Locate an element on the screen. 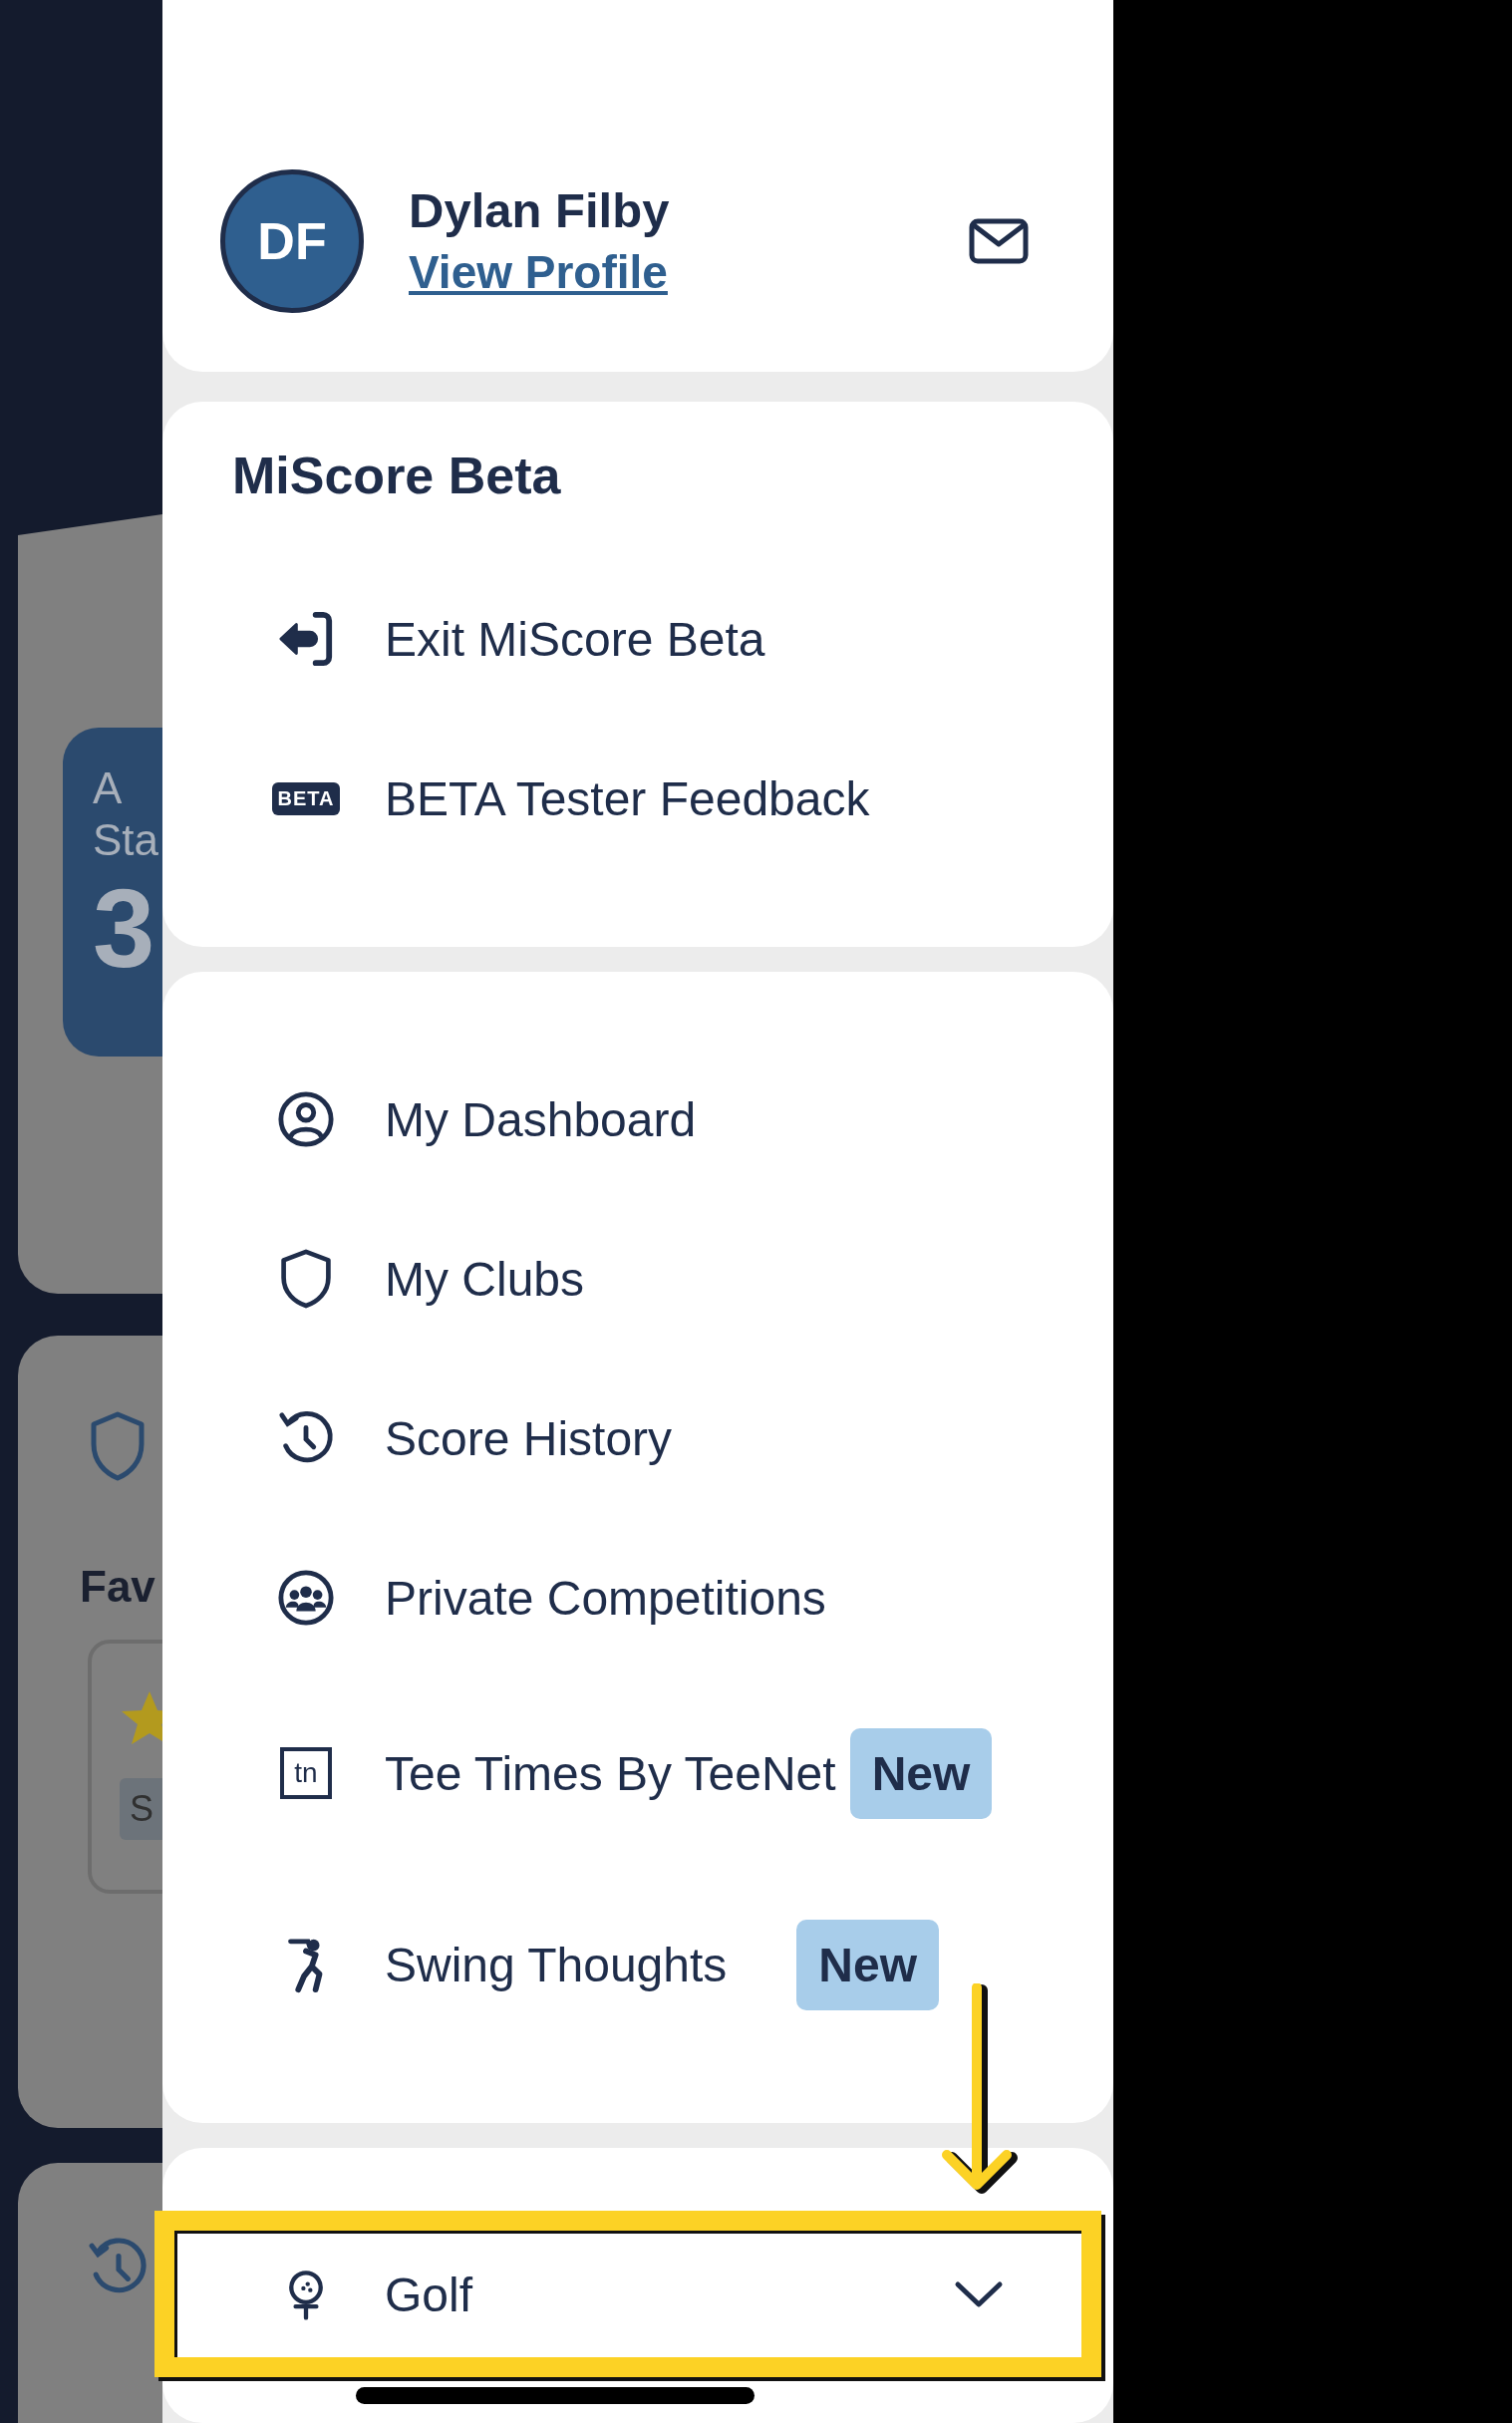  menu-item: Private Competitions is located at coordinates (637, 1597).